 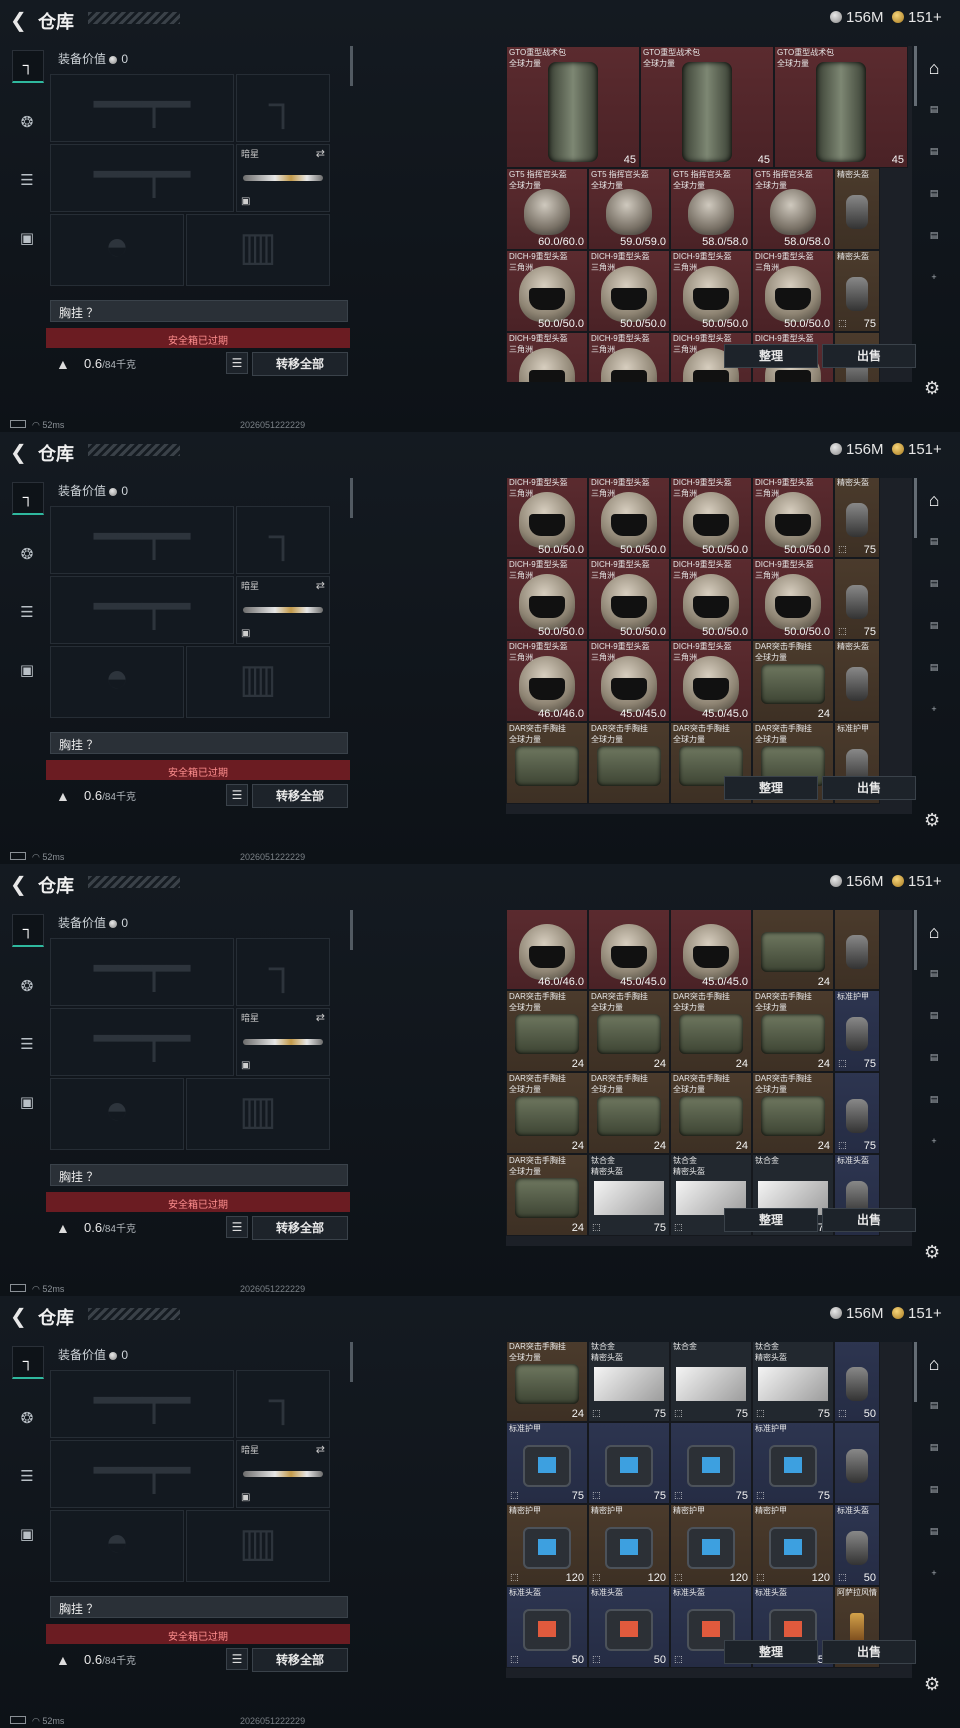 What do you see at coordinates (27, 1103) in the screenshot?
I see `side-tab-briefcase: ▣` at bounding box center [27, 1103].